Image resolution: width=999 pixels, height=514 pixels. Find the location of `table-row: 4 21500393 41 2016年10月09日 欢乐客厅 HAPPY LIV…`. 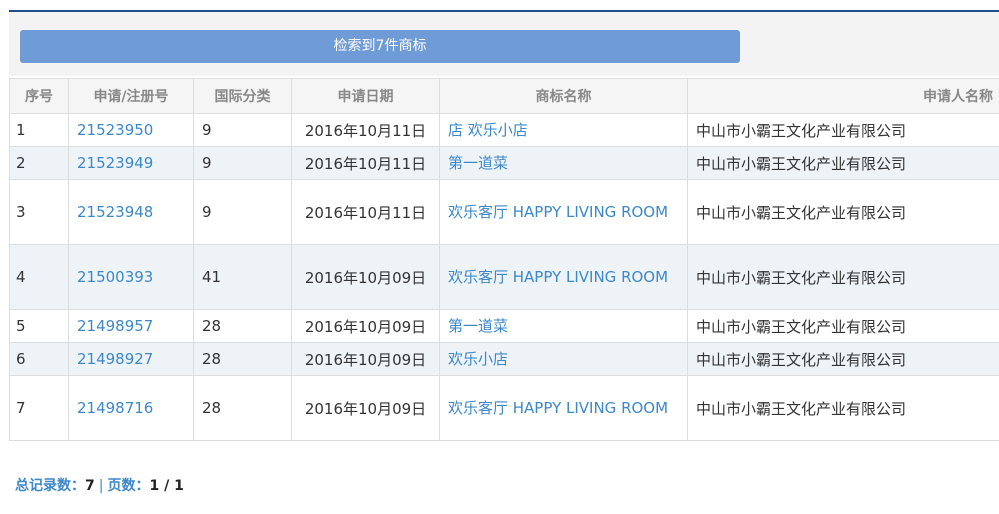

table-row: 4 21500393 41 2016年10月09日 欢乐客厅 HAPPY LIV… is located at coordinates (504, 277).